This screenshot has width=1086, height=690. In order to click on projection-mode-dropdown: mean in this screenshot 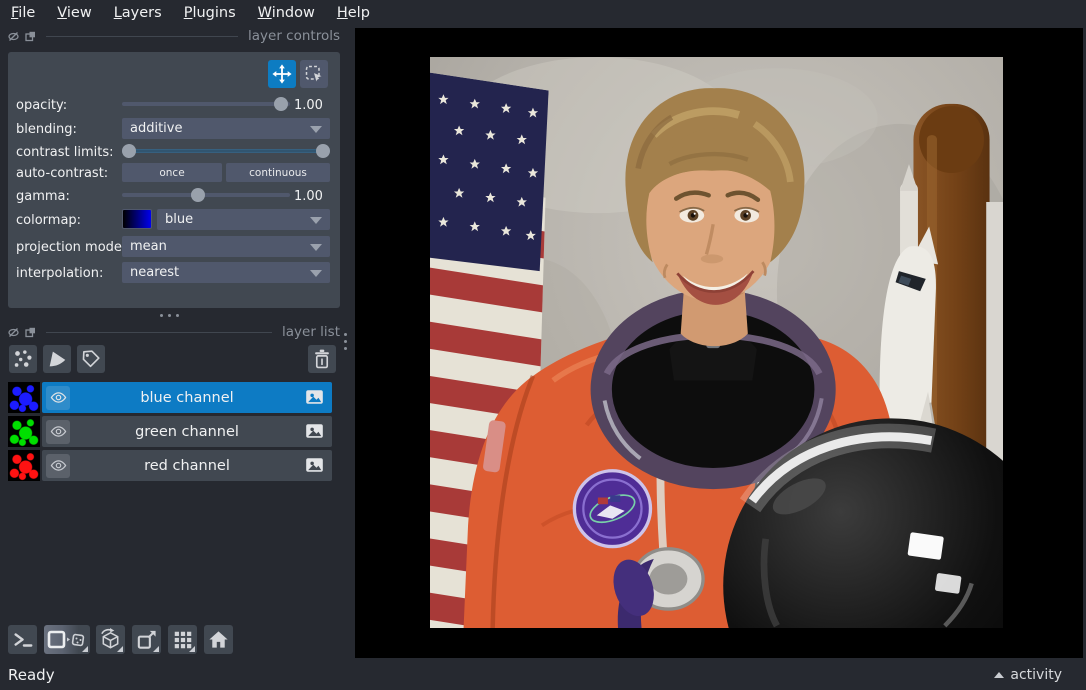, I will do `click(226, 246)`.